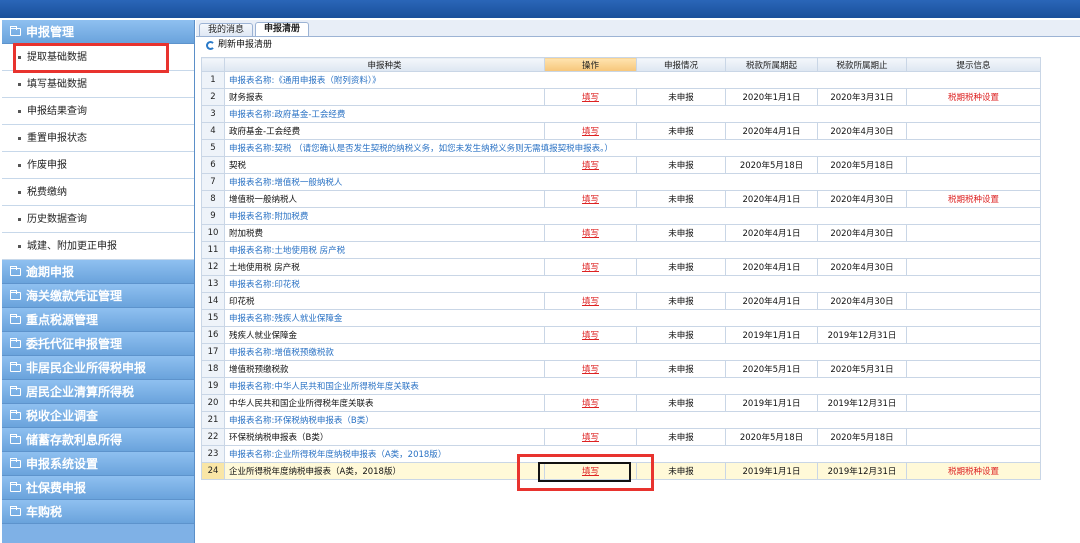  I want to click on row-number: 13, so click(213, 284).